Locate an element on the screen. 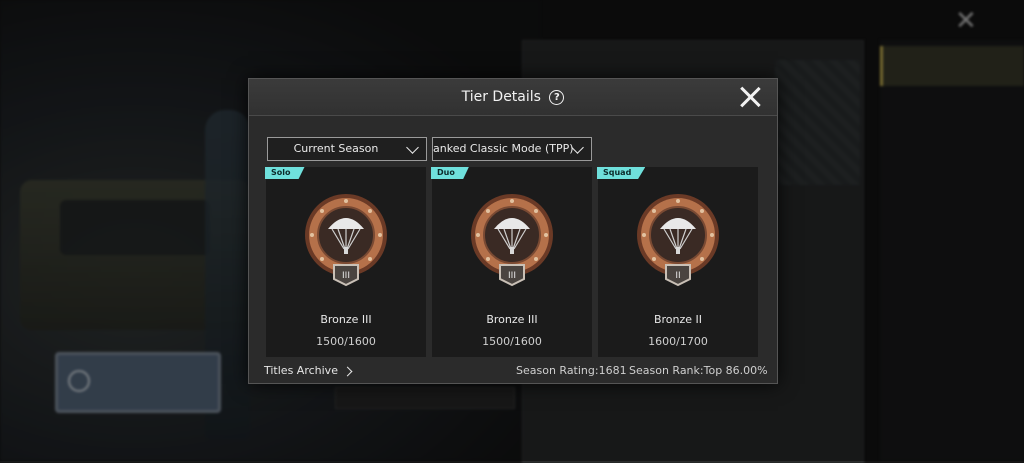  close-icon is located at coordinates (750, 97).